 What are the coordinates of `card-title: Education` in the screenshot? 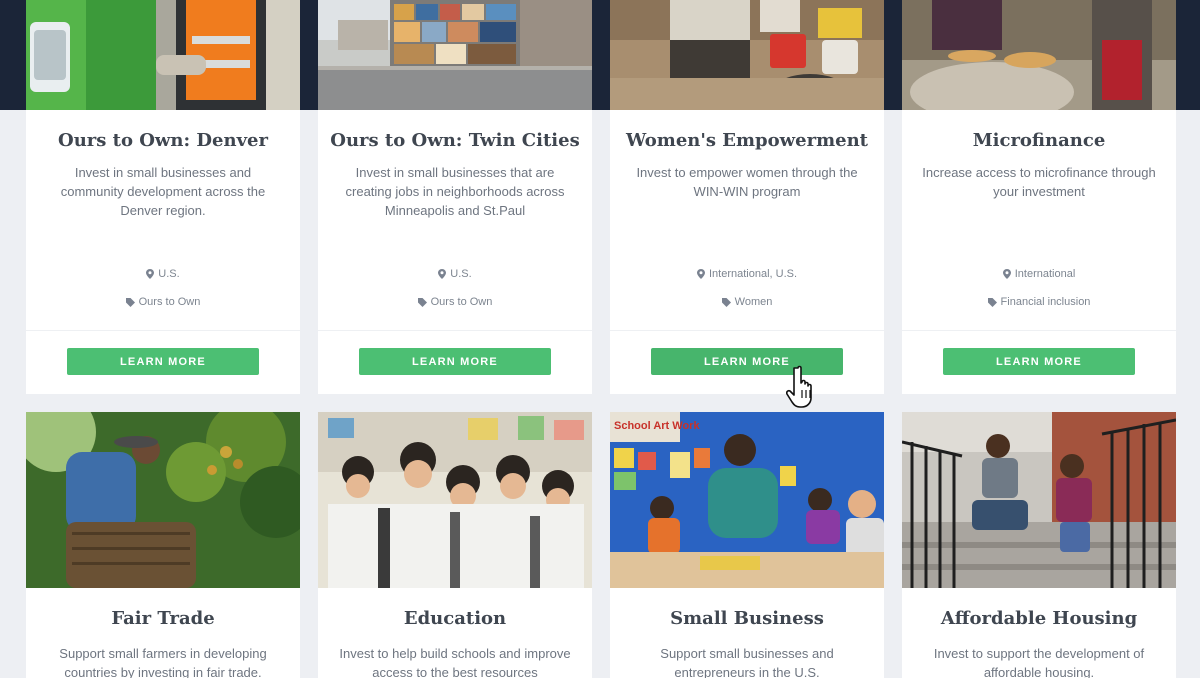 It's located at (455, 618).